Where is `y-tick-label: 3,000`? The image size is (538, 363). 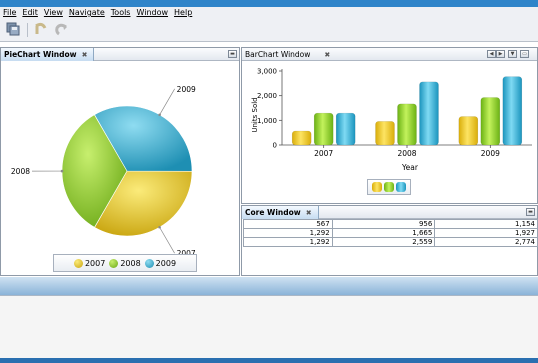 y-tick-label: 3,000 is located at coordinates (267, 72).